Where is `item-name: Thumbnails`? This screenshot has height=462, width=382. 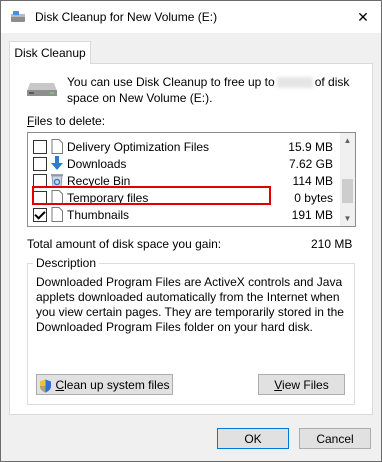
item-name: Thumbnails is located at coordinates (98, 215).